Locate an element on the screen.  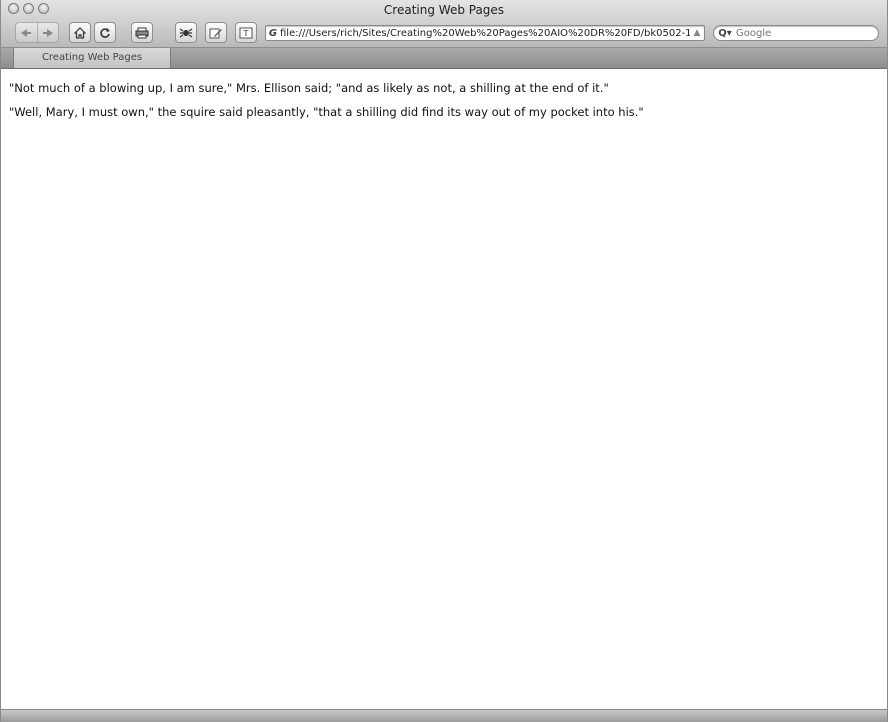
edit-button is located at coordinates (216, 32).